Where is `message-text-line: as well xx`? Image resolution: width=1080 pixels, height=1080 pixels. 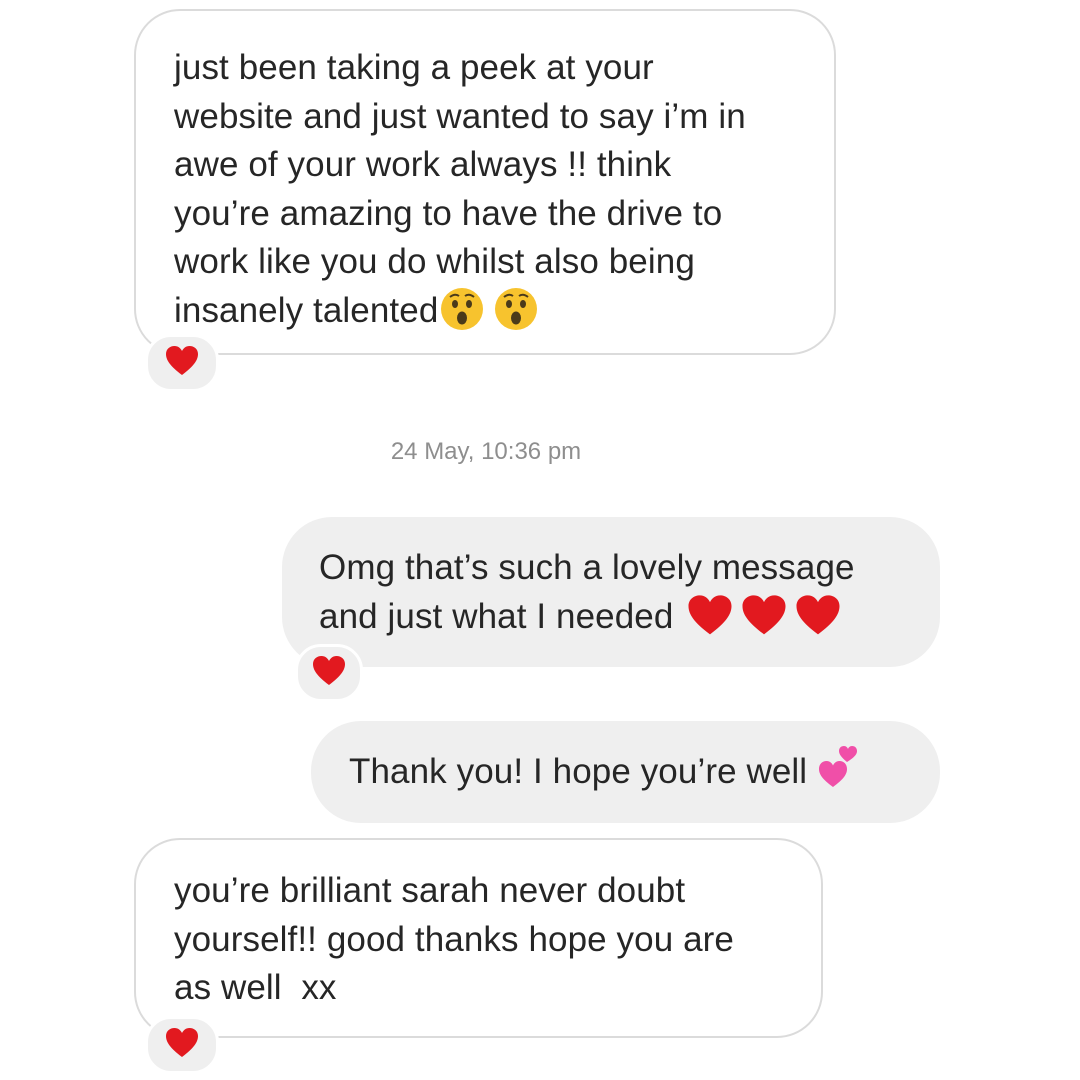 message-text-line: as well xx is located at coordinates (255, 987).